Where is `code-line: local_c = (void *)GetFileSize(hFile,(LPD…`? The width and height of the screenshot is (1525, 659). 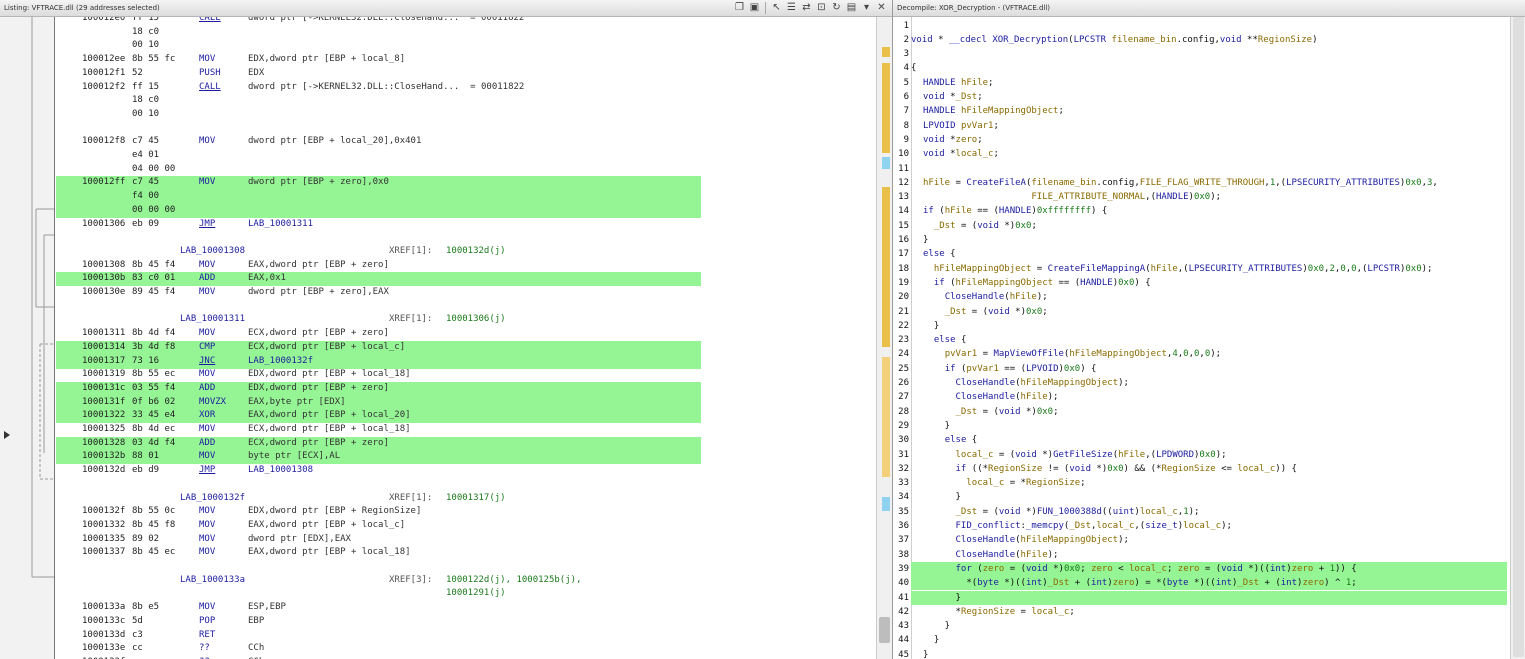 code-line: local_c = (void *)GetFileSize(hFile,(LPD… is located at coordinates (1209, 455).